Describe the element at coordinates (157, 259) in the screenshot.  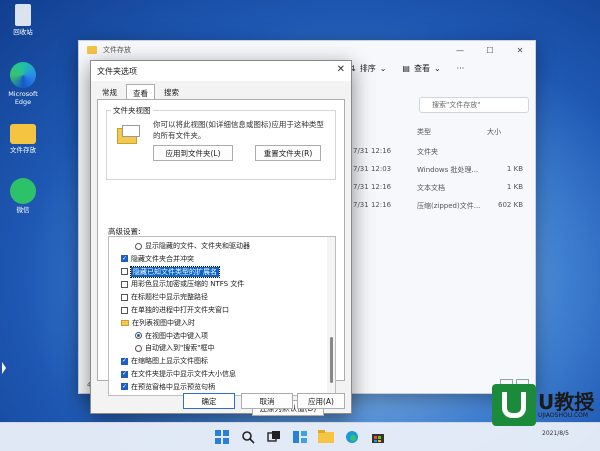
I see `advanced-setting-item: ✓ 隐藏文件夹合并冲突` at that location.